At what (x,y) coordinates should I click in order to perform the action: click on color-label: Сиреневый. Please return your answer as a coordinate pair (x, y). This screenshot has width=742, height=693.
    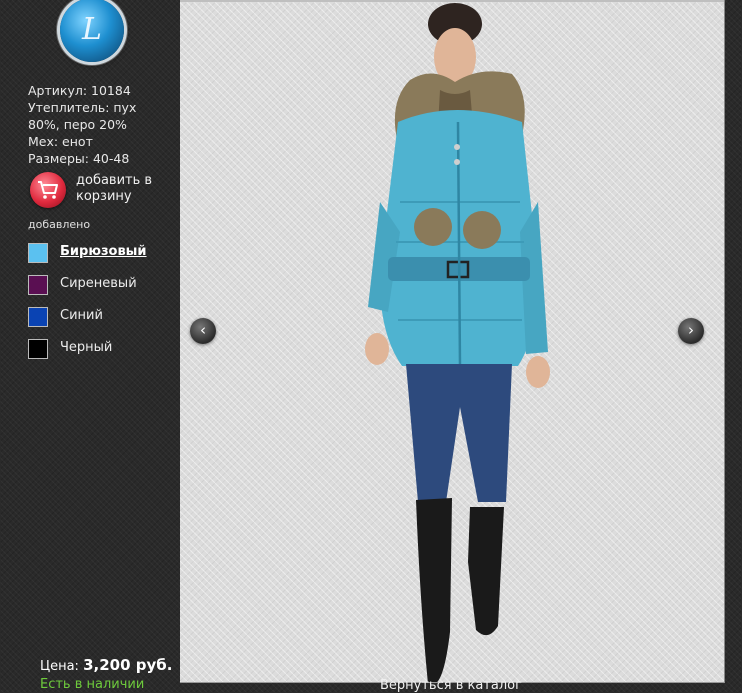
    Looking at the image, I should click on (98, 283).